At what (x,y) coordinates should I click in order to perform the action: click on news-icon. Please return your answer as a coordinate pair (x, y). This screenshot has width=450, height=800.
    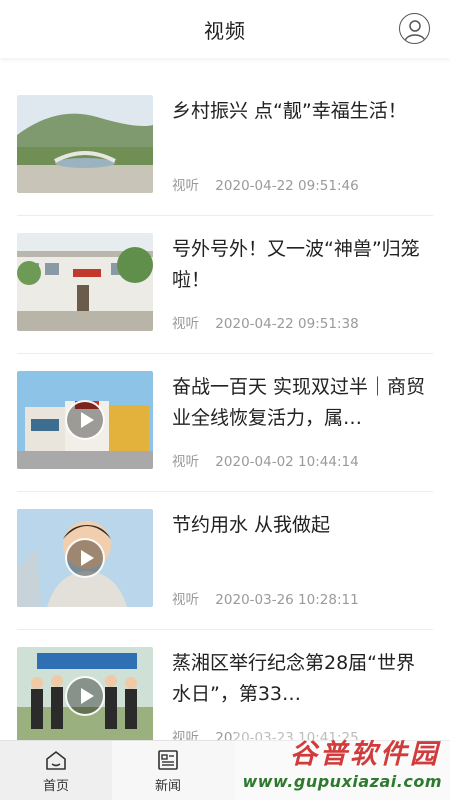
    Looking at the image, I should click on (168, 759).